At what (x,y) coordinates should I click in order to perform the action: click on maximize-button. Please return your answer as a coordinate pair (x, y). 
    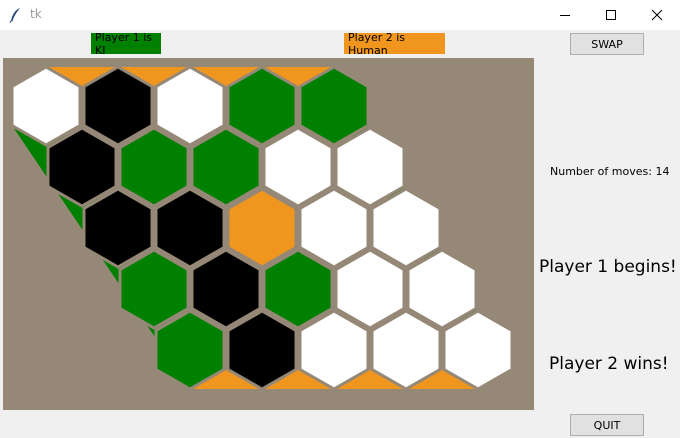
    Looking at the image, I should click on (611, 15).